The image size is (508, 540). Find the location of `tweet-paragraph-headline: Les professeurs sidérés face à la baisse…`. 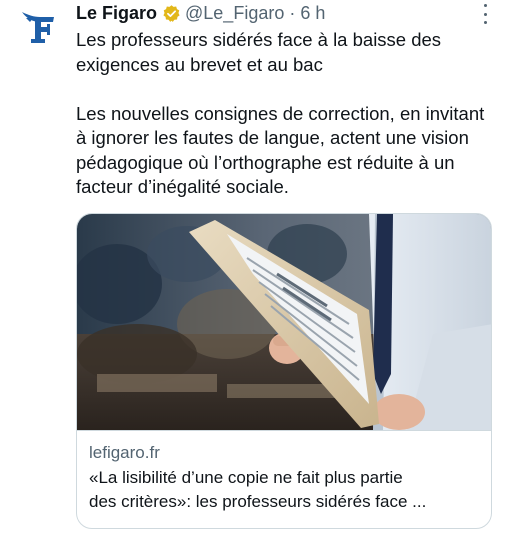

tweet-paragraph-headline: Les professeurs sidérés face à la baisse… is located at coordinates (259, 52).